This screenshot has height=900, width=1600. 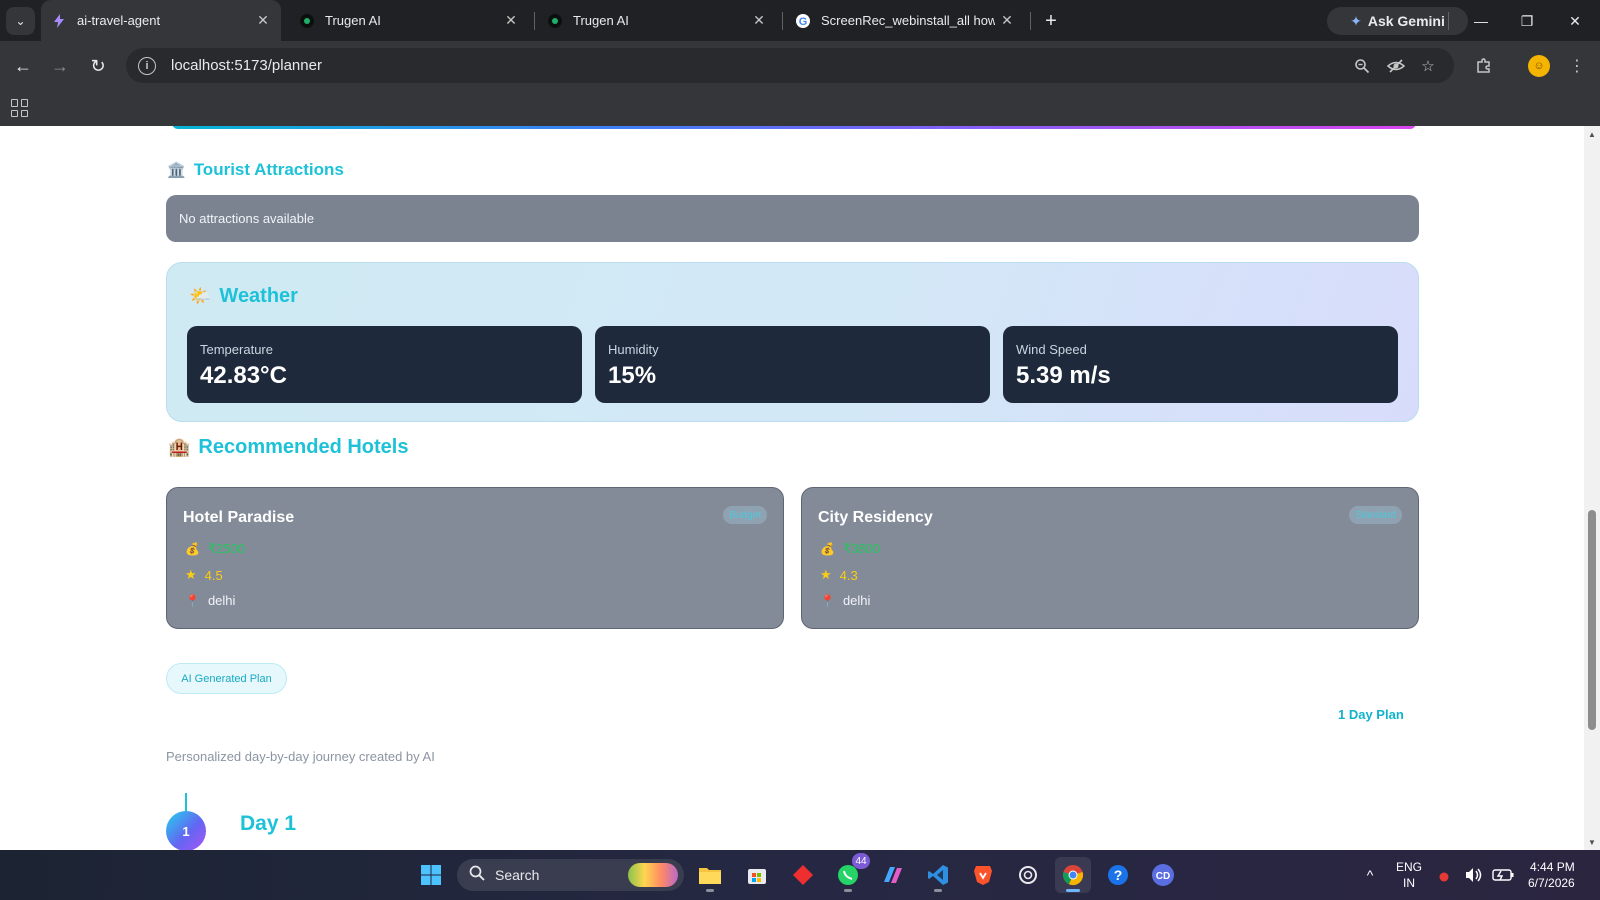 What do you see at coordinates (938, 875) in the screenshot?
I see `vscode-icon` at bounding box center [938, 875].